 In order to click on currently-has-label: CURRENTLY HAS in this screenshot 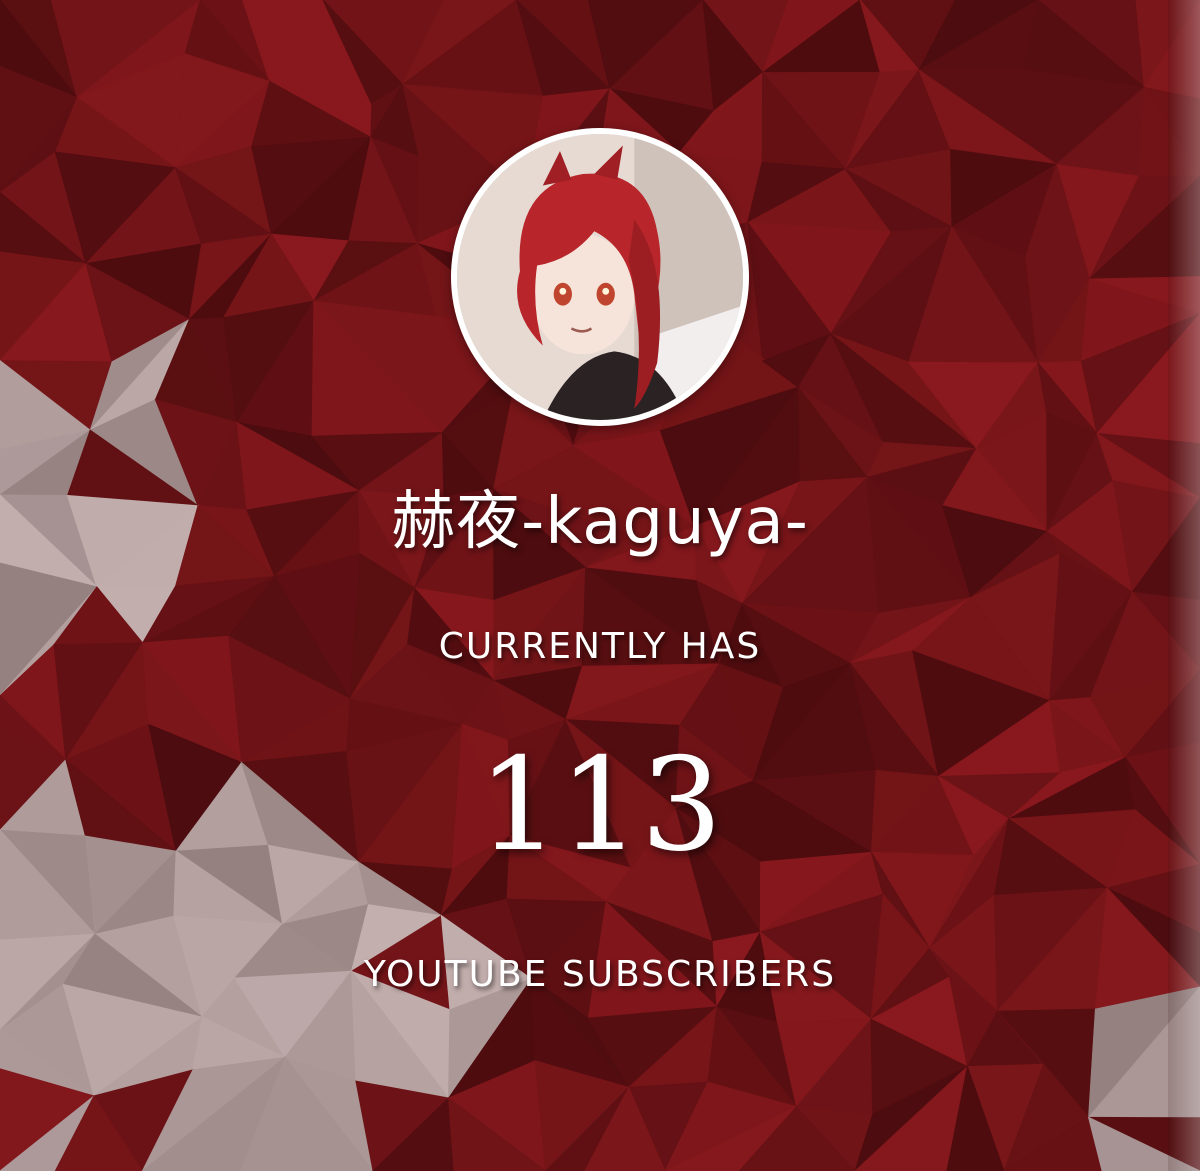, I will do `click(600, 646)`.